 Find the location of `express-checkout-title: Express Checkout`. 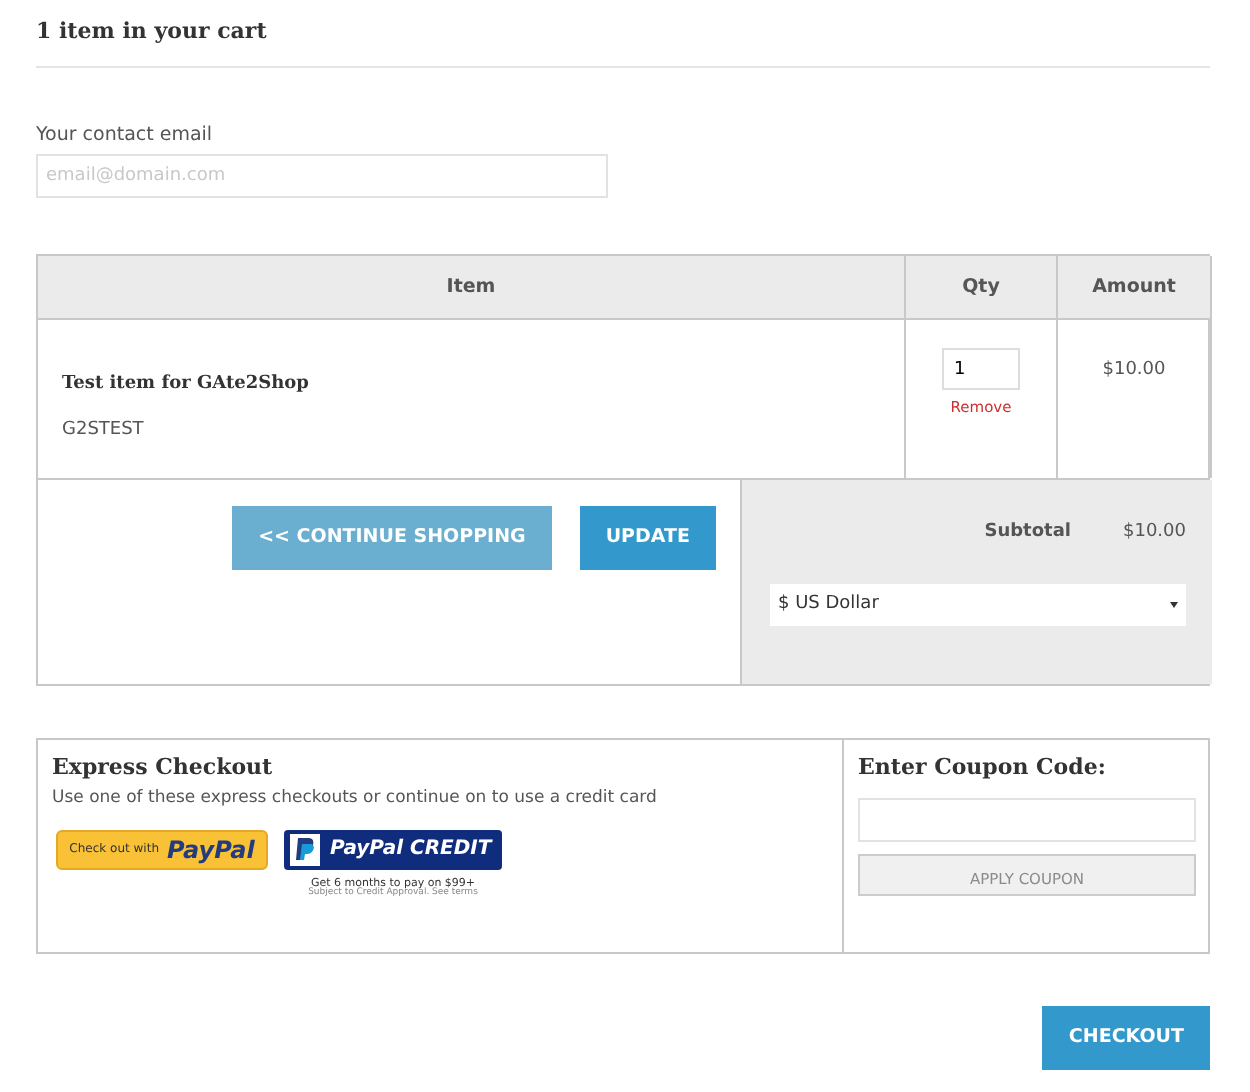

express-checkout-title: Express Checkout is located at coordinates (162, 767).